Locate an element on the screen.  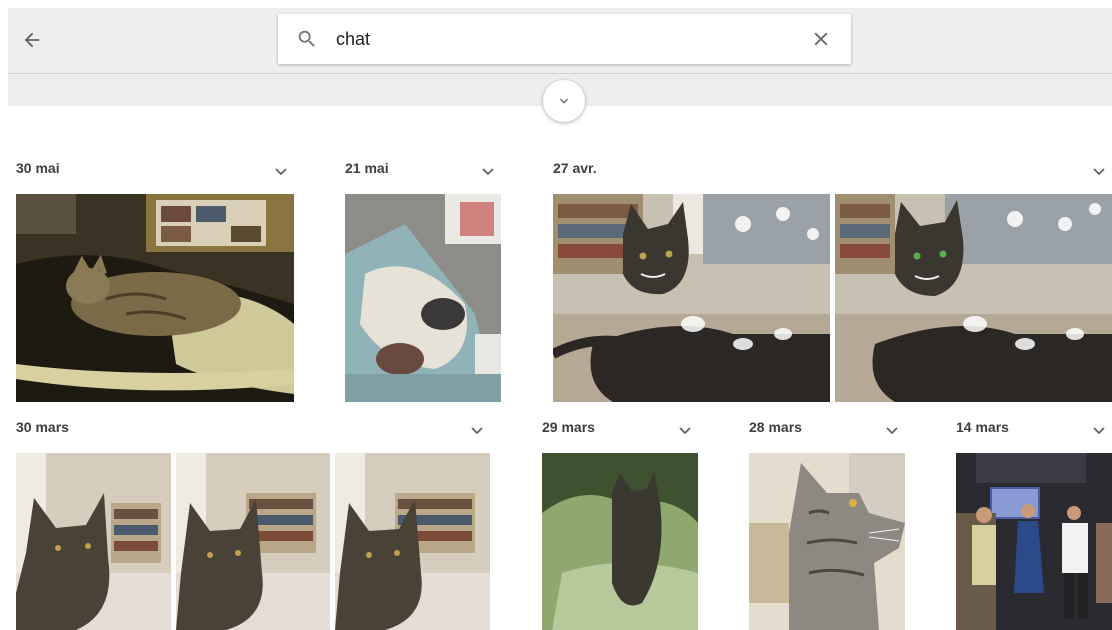
arrow-back-icon is located at coordinates (32, 40).